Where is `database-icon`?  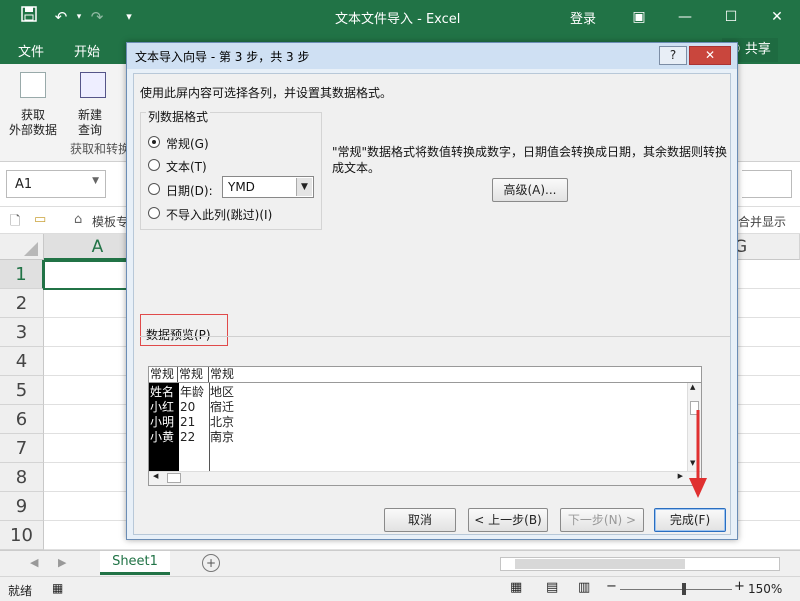 database-icon is located at coordinates (93, 85).